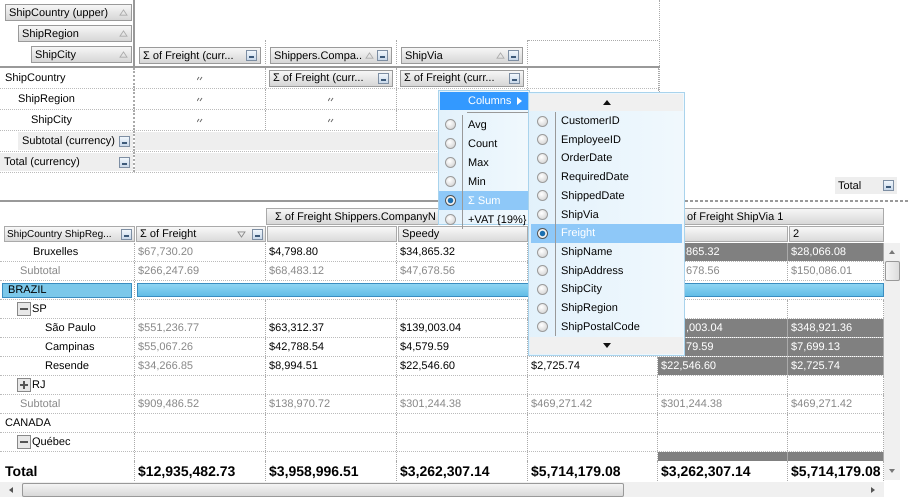  Describe the element at coordinates (836, 347) in the screenshot. I see `table-cell: $7,699.13` at that location.